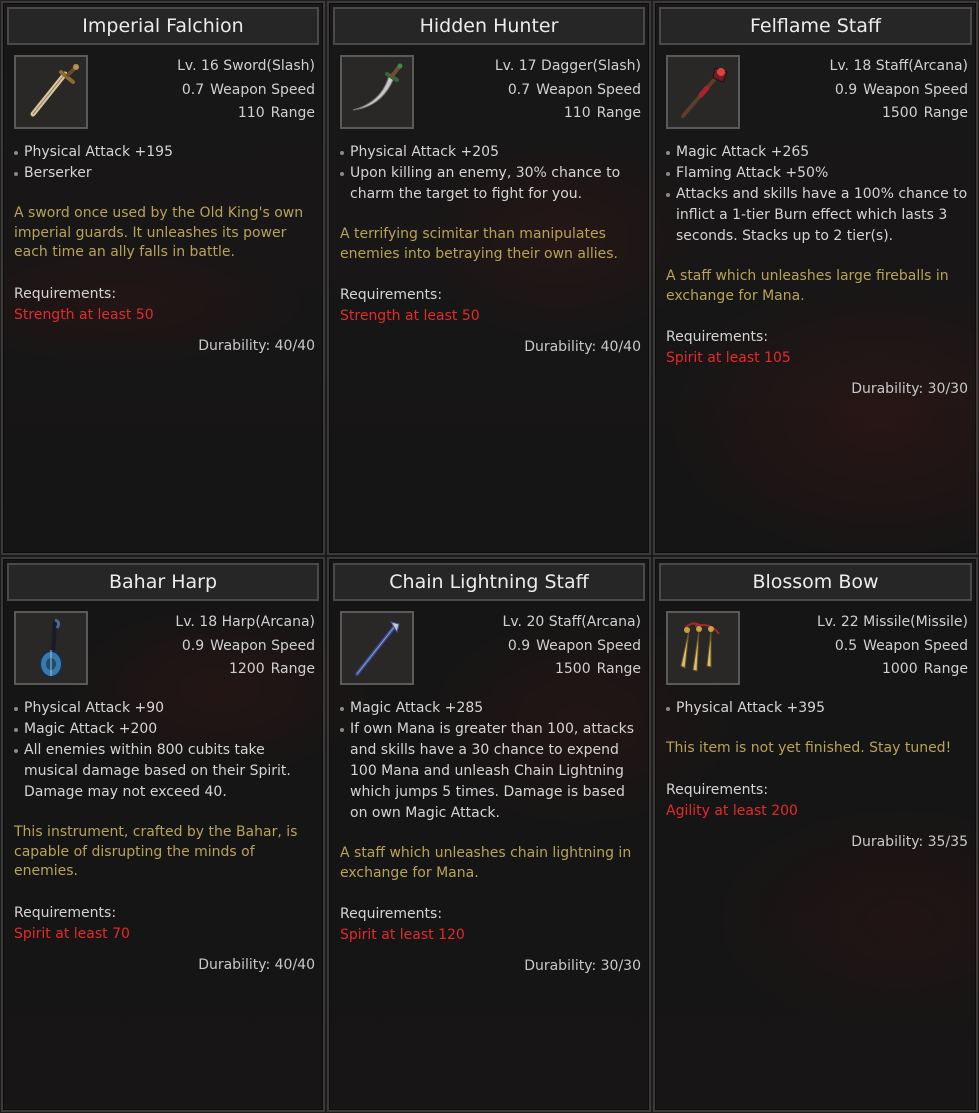 This screenshot has width=979, height=1113. What do you see at coordinates (817, 708) in the screenshot?
I see `attribute: Physical Attack +395` at bounding box center [817, 708].